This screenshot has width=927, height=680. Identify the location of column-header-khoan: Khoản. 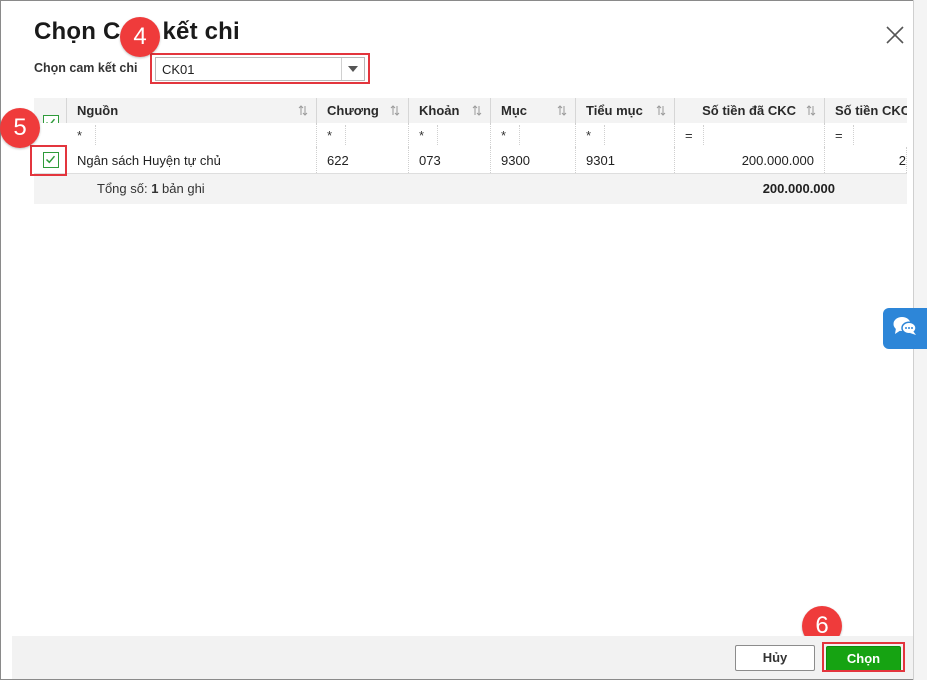
(450, 110).